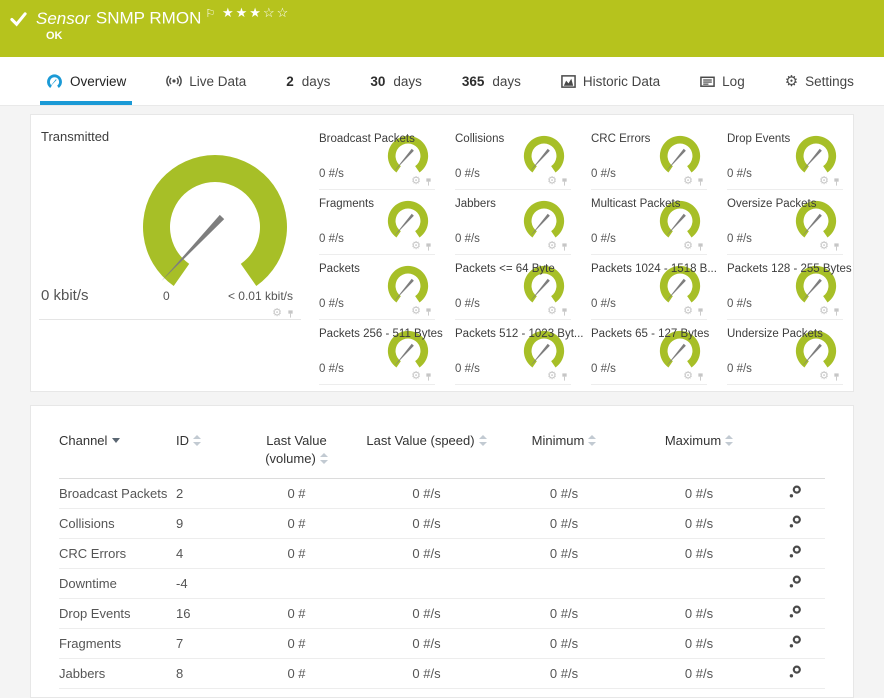  I want to click on gauge-icon, so click(54, 80).